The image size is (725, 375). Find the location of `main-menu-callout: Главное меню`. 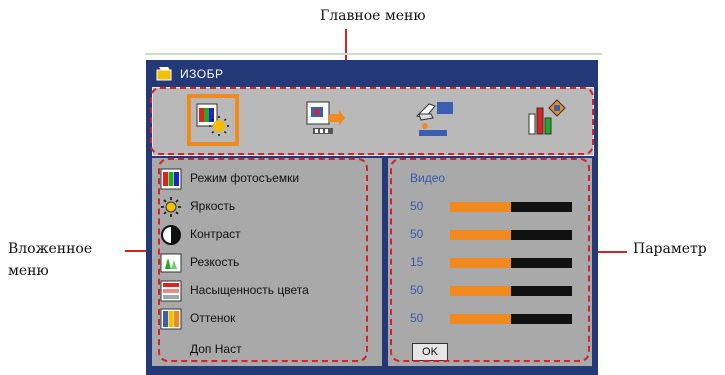

main-menu-callout: Главное меню is located at coordinates (373, 16).